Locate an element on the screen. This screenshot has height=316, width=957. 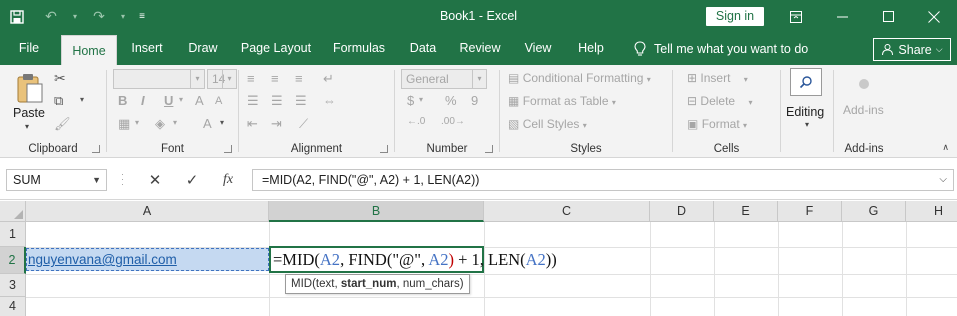
editing-button: Editing ▾ is located at coordinates (808, 101).